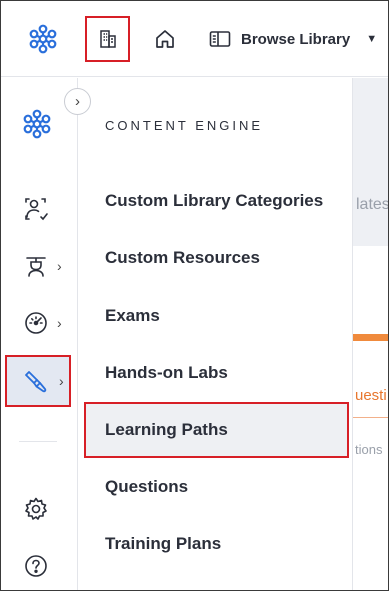 This screenshot has width=389, height=591. I want to click on help-icon, so click(36, 566).